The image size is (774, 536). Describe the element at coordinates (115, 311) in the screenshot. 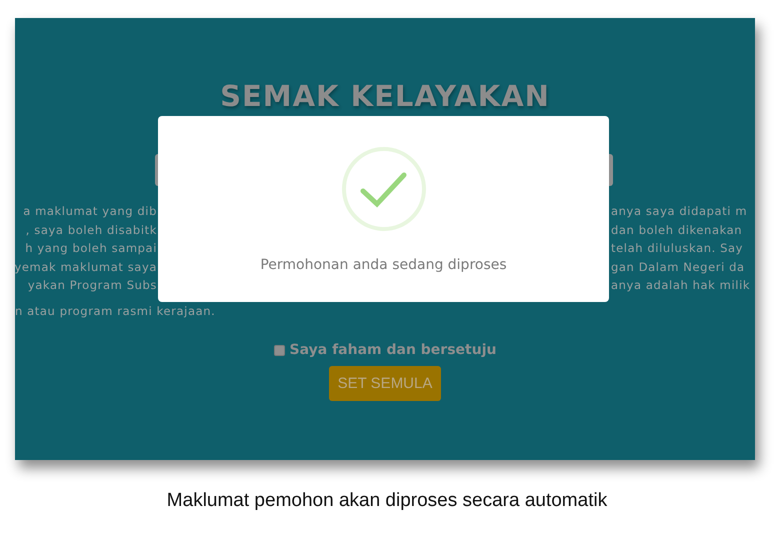

I see `paragraph-text: n atau program rasmi kerajaan.` at that location.